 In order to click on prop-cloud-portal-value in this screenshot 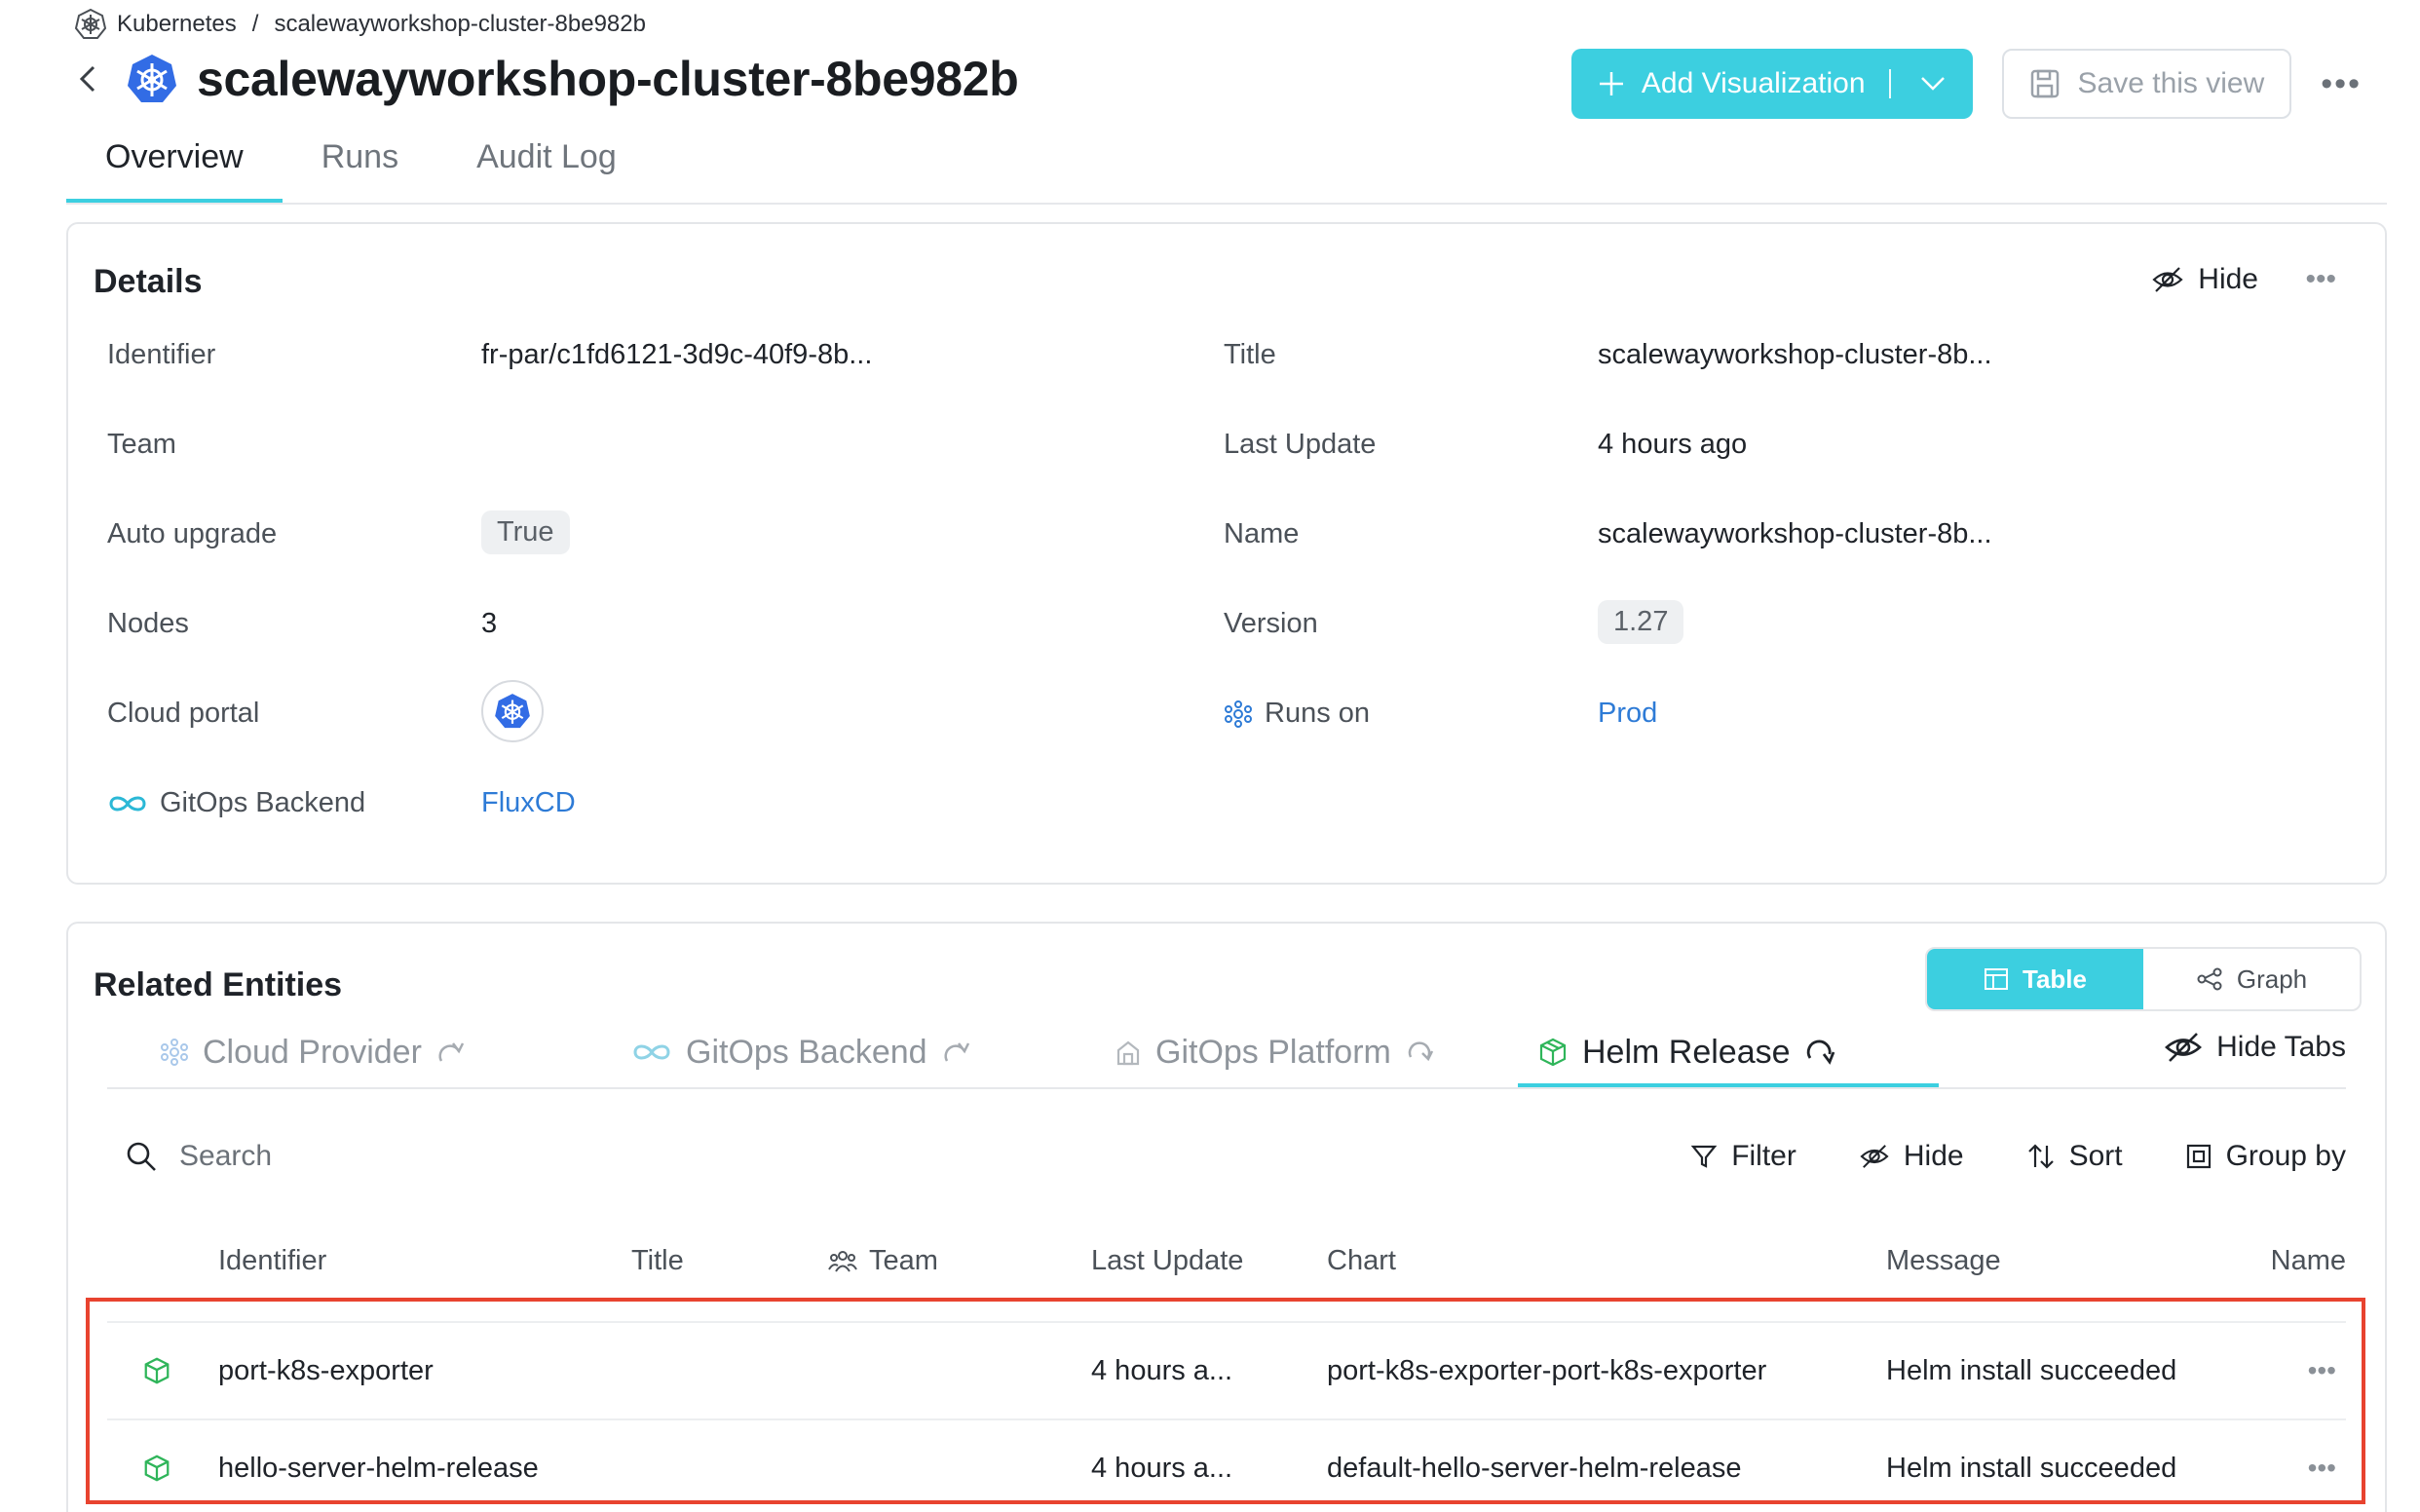, I will do `click(512, 711)`.